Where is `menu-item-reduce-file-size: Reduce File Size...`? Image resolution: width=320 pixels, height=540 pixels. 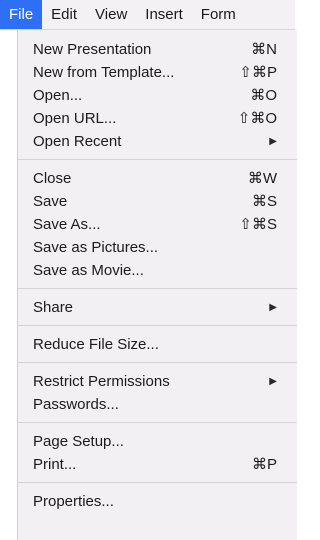
menu-item-reduce-file-size: Reduce File Size... is located at coordinates (157, 344).